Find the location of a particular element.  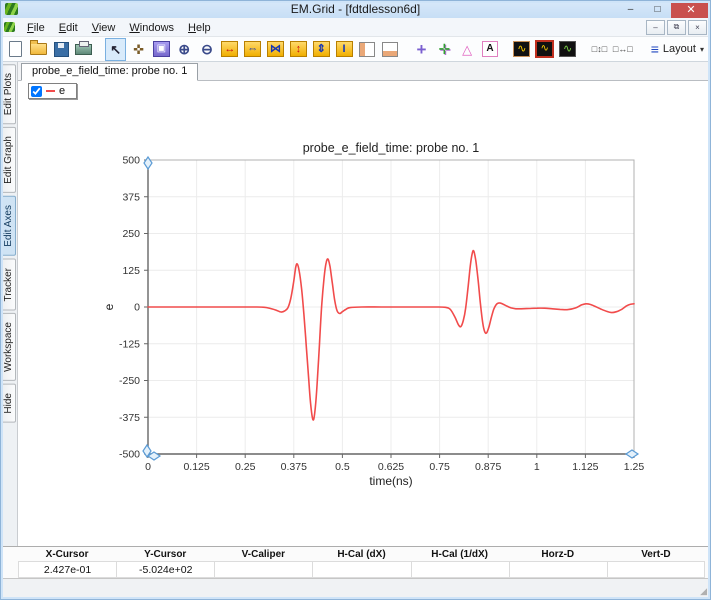

expand-y-icon: ↕ is located at coordinates (298, 49).